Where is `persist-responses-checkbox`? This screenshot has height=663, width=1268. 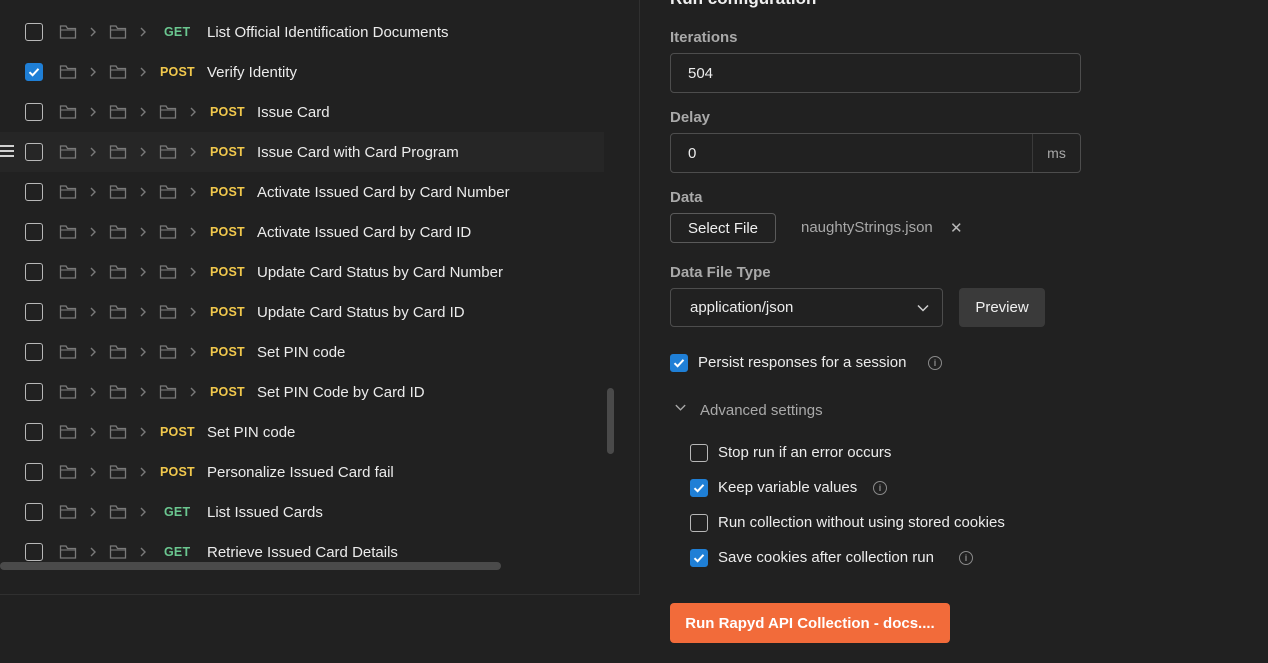 persist-responses-checkbox is located at coordinates (679, 363).